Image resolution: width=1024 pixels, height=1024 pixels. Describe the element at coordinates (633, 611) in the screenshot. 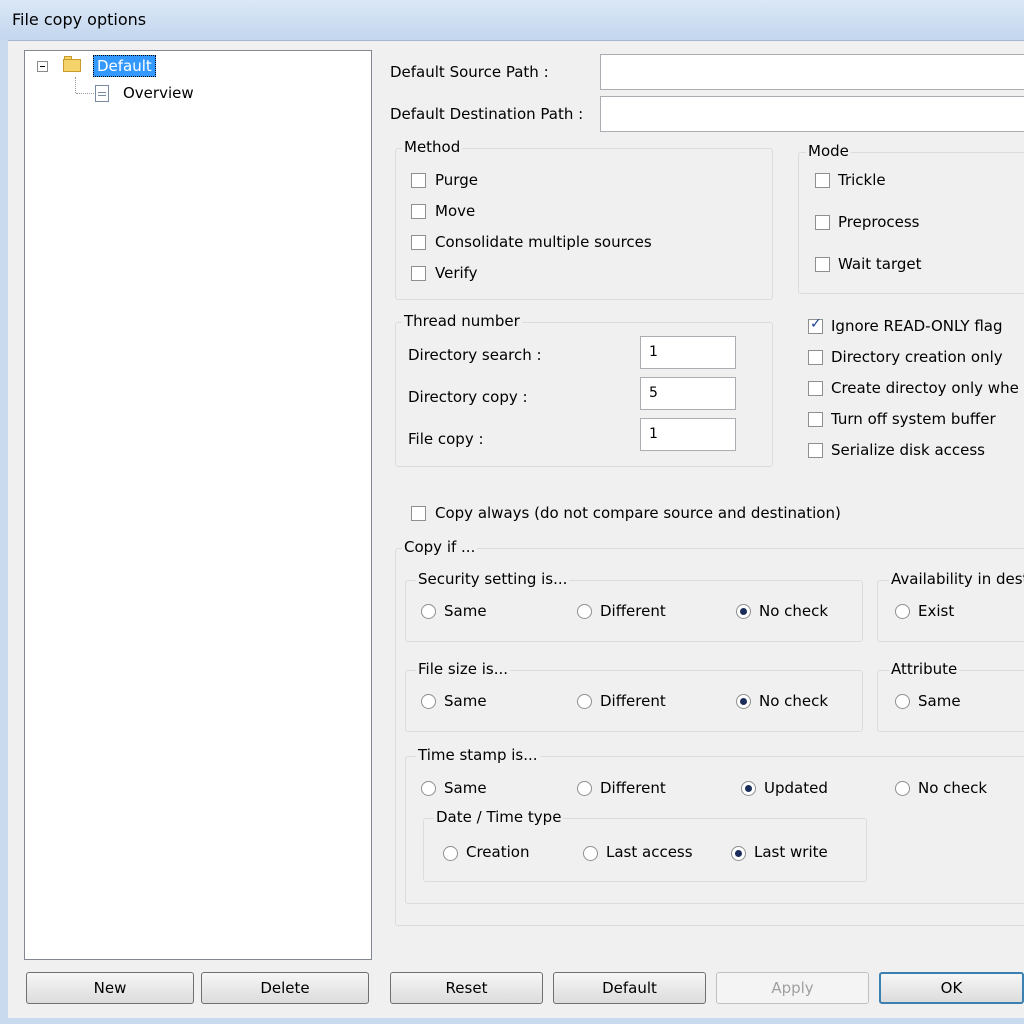

I see `security-different-label: Different` at that location.